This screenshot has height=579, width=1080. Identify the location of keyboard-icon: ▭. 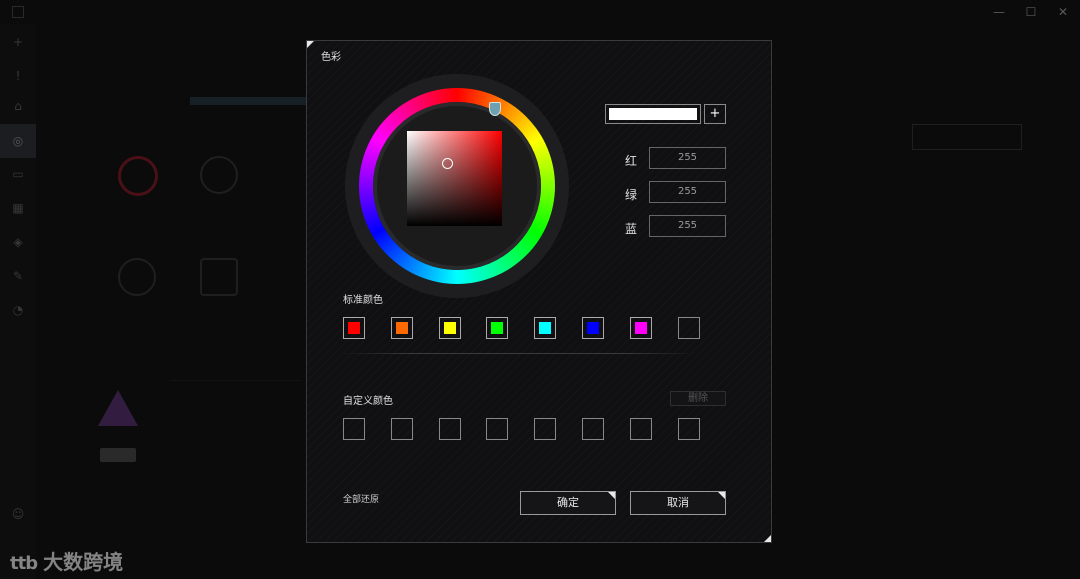
(18, 174).